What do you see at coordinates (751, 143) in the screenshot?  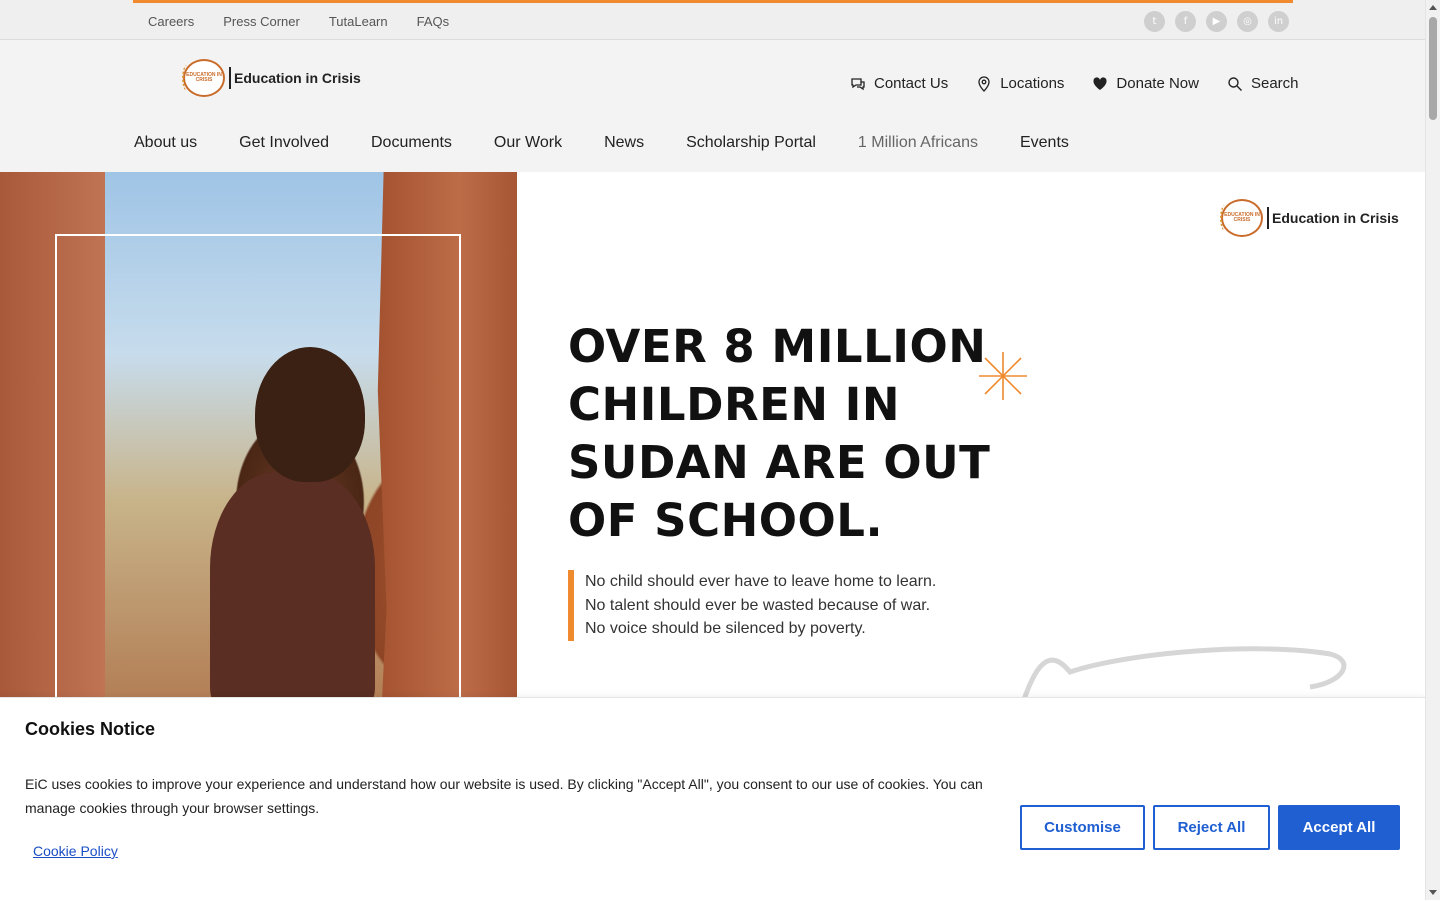 I see `nav-scholarship-portal: Scholarship Portal` at bounding box center [751, 143].